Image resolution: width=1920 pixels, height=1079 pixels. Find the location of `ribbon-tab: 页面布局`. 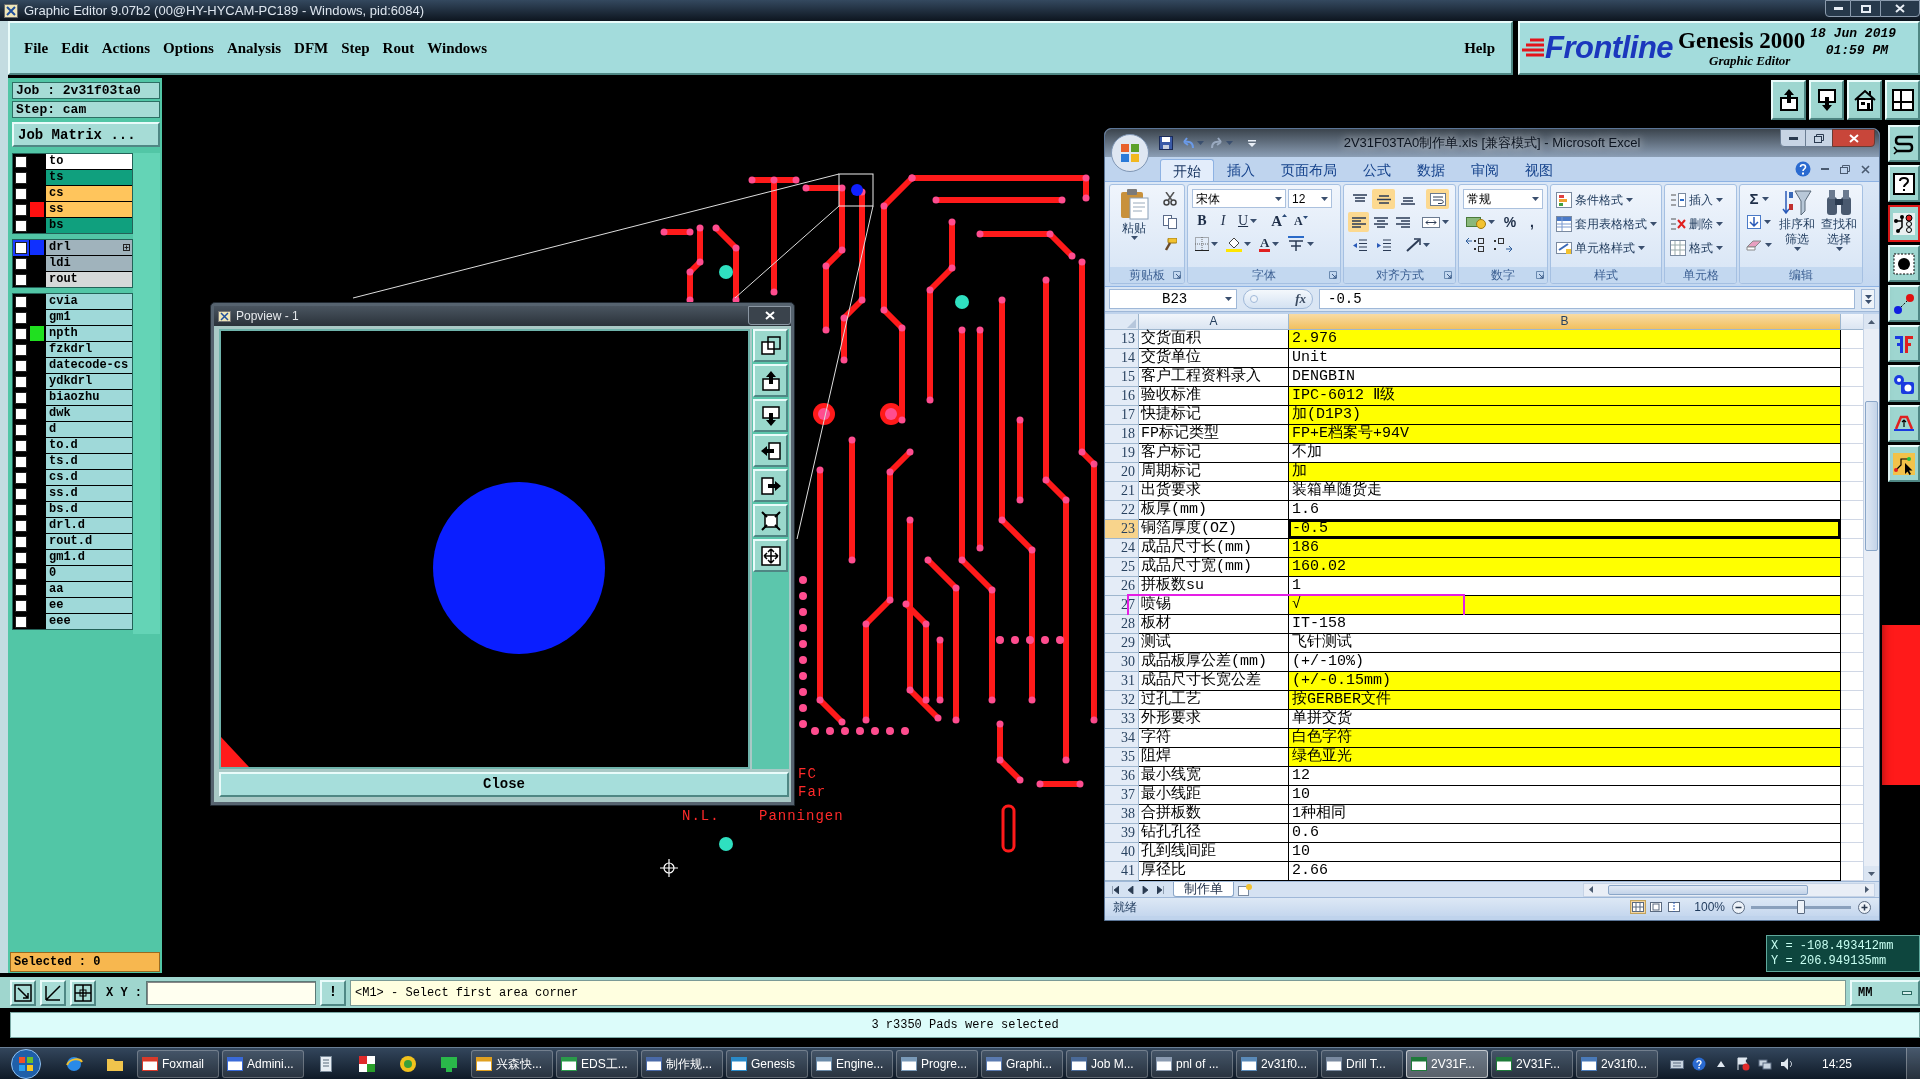

ribbon-tab: 页面布局 is located at coordinates (1309, 170).